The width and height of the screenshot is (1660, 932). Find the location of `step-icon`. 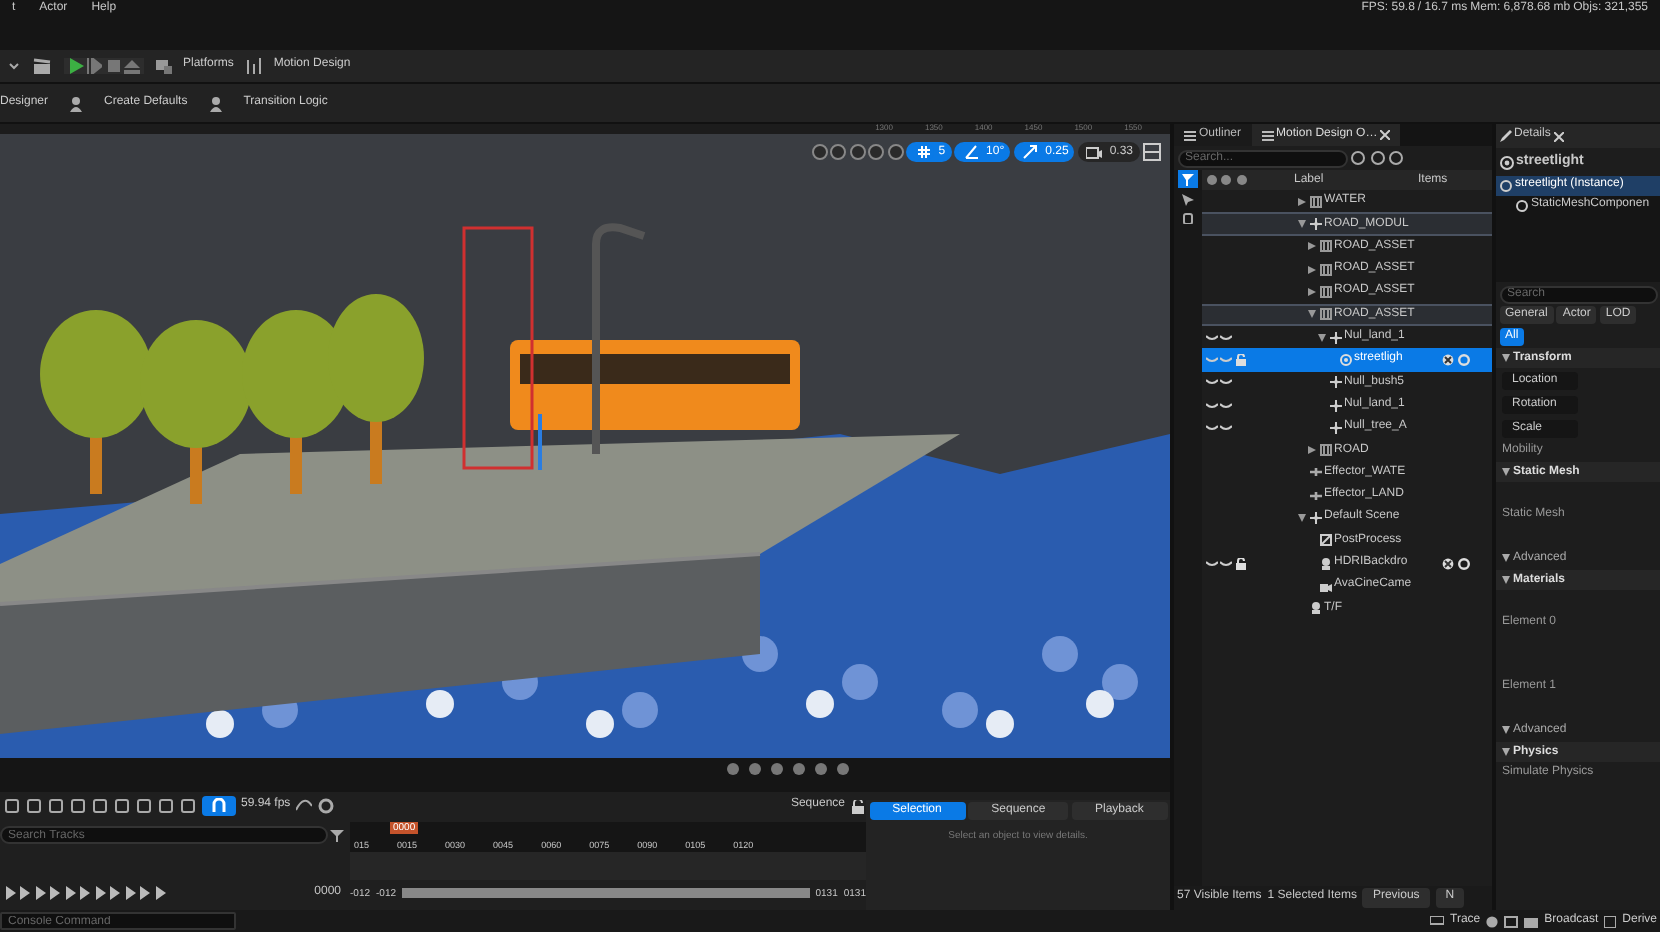

step-icon is located at coordinates (94, 66).